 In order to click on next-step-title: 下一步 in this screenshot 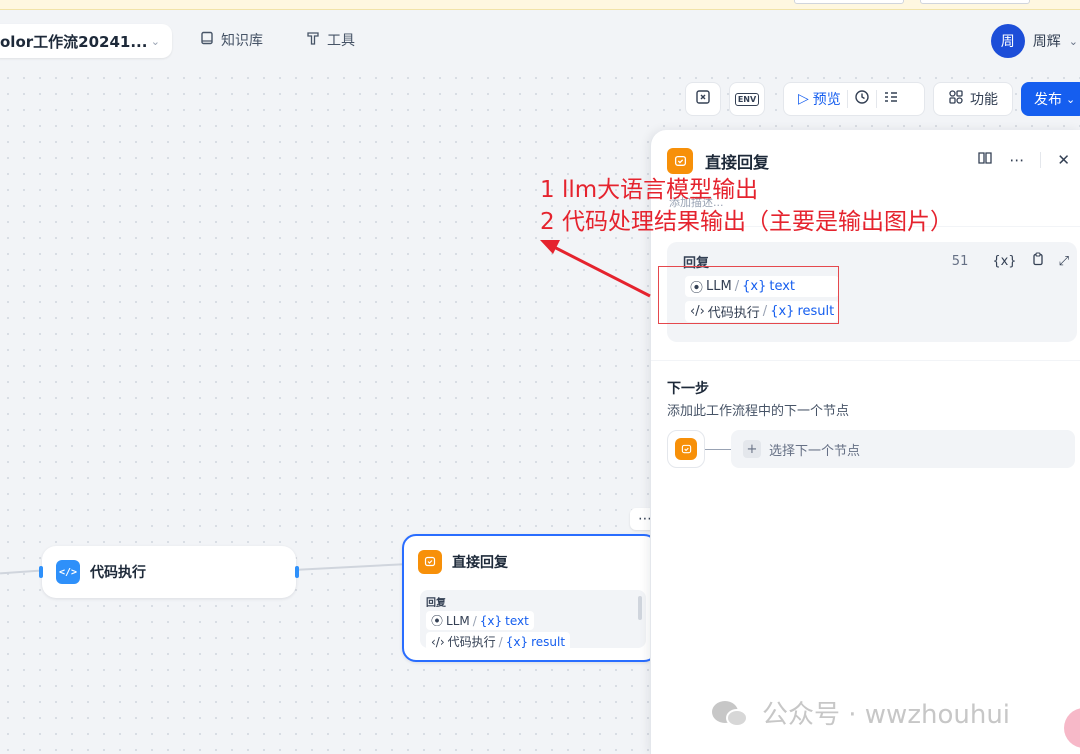, I will do `click(688, 389)`.